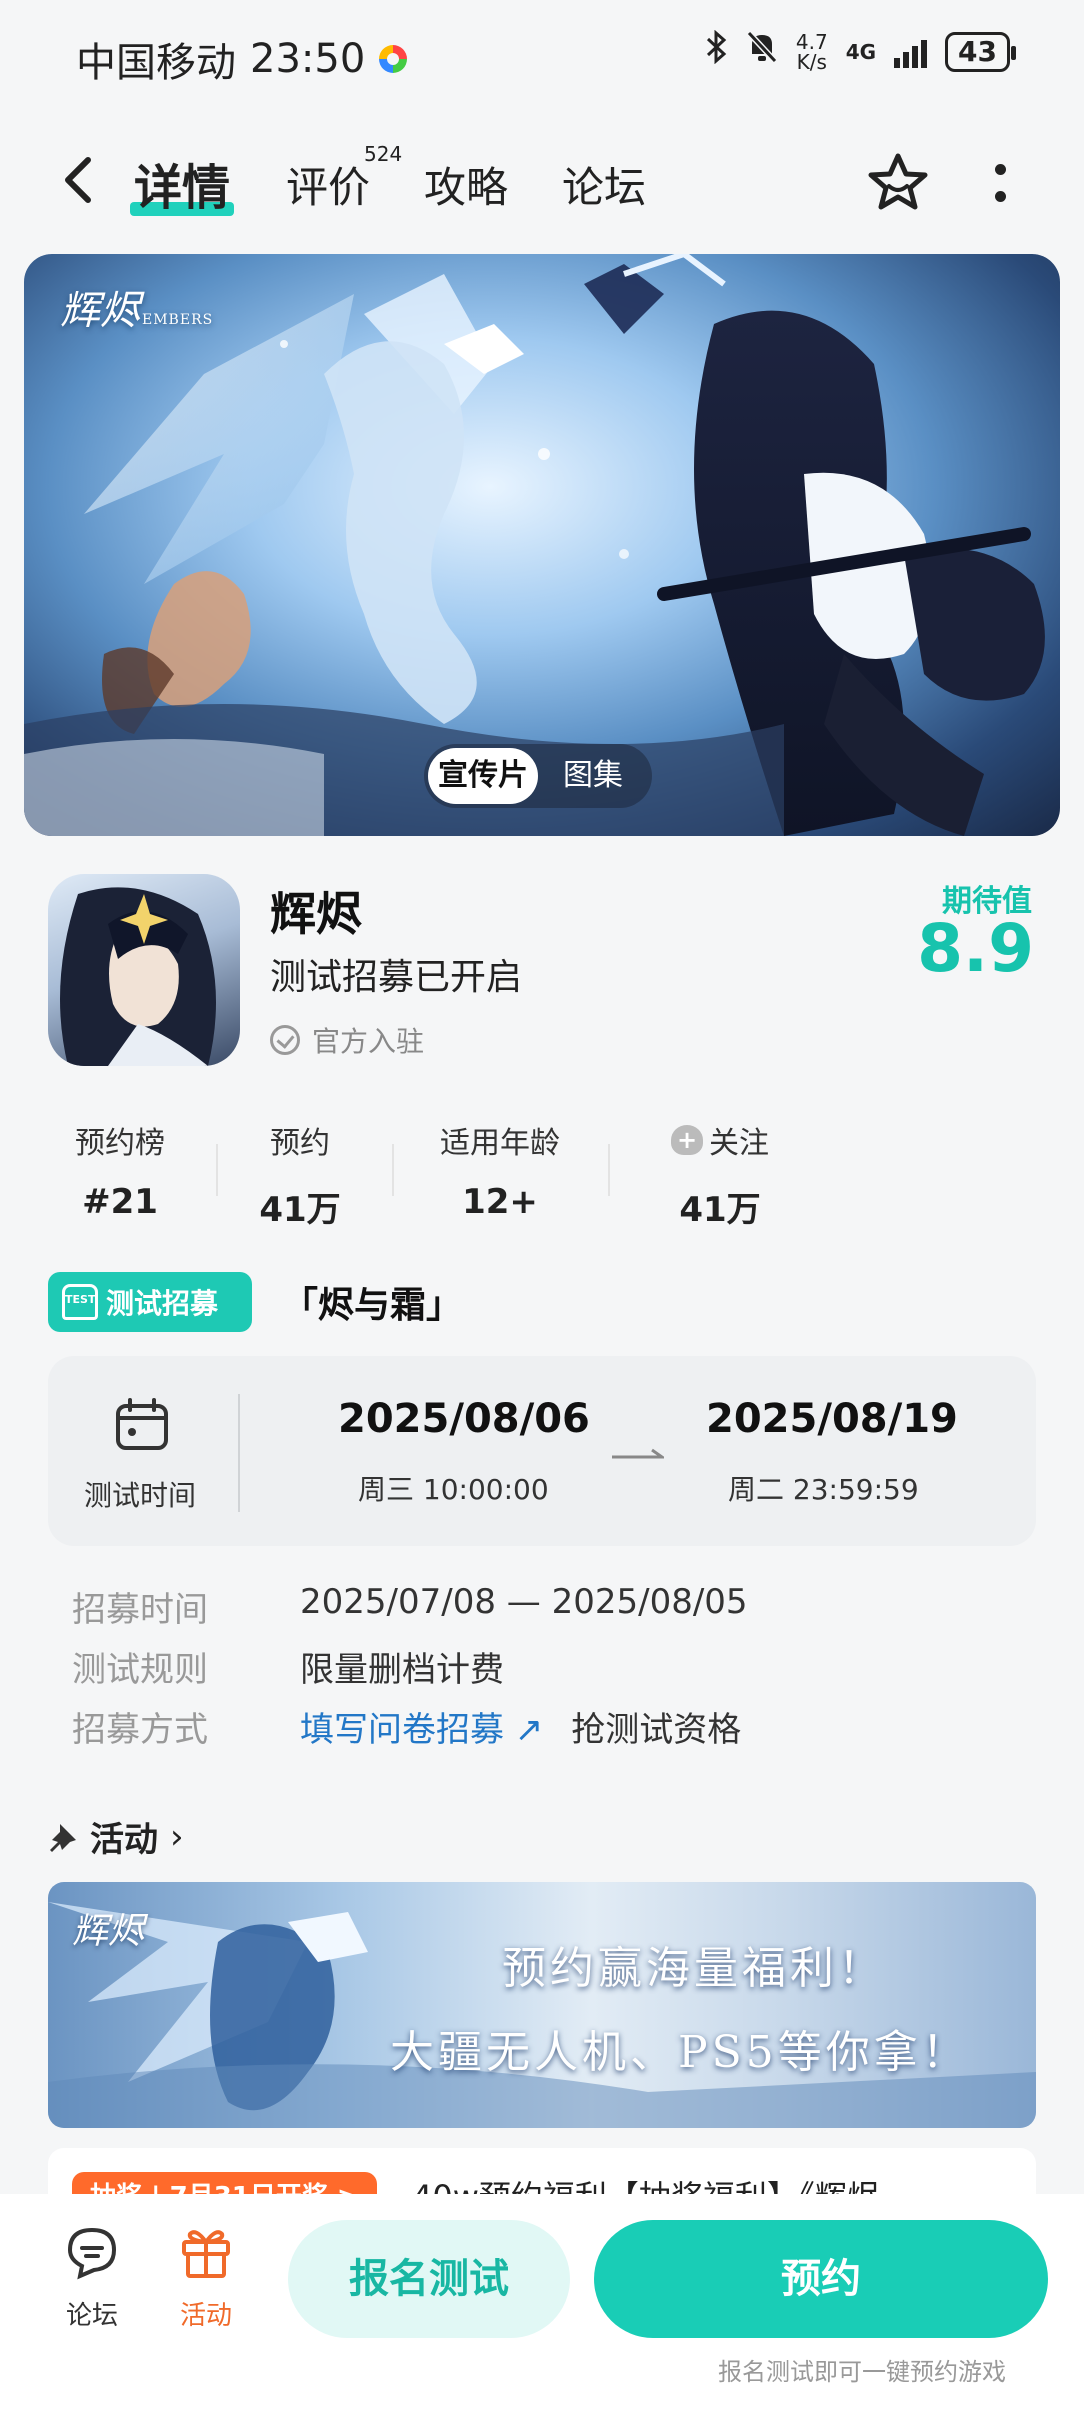 The image size is (1084, 2412). Describe the element at coordinates (542, 180) in the screenshot. I see `top-nav: 详情 评价 524 攻略 论坛` at that location.